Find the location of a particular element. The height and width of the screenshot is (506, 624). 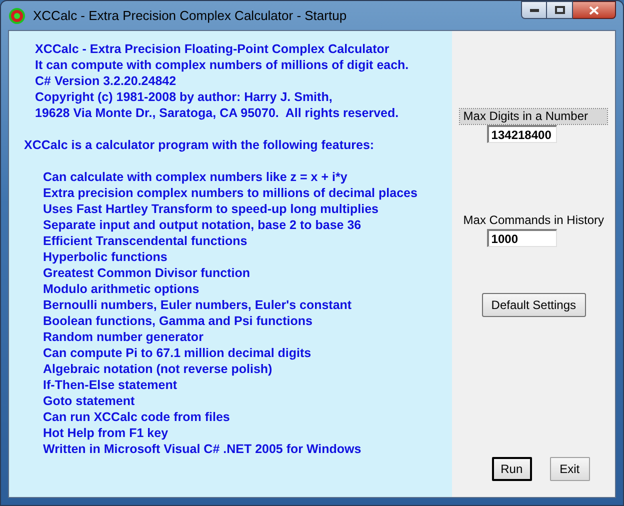

feature-item: Written in Microsoft Visual C# .NET 2005 for Windows is located at coordinates (202, 449).